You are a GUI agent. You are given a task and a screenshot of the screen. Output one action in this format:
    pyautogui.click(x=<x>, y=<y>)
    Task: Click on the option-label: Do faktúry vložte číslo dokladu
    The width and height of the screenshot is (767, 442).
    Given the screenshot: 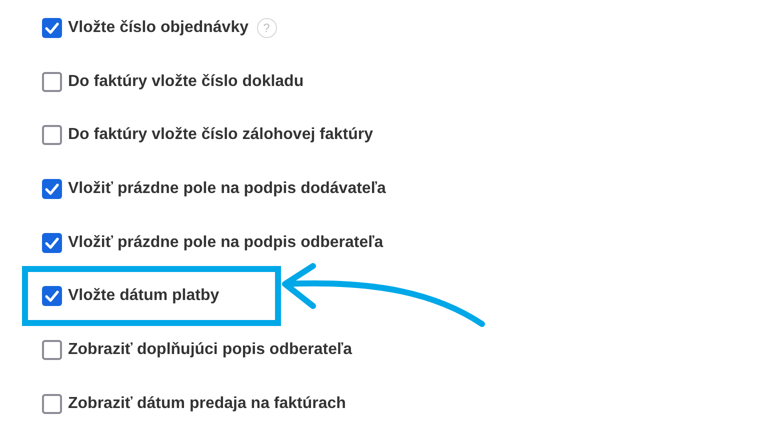 What is the action you would take?
    pyautogui.click(x=186, y=81)
    